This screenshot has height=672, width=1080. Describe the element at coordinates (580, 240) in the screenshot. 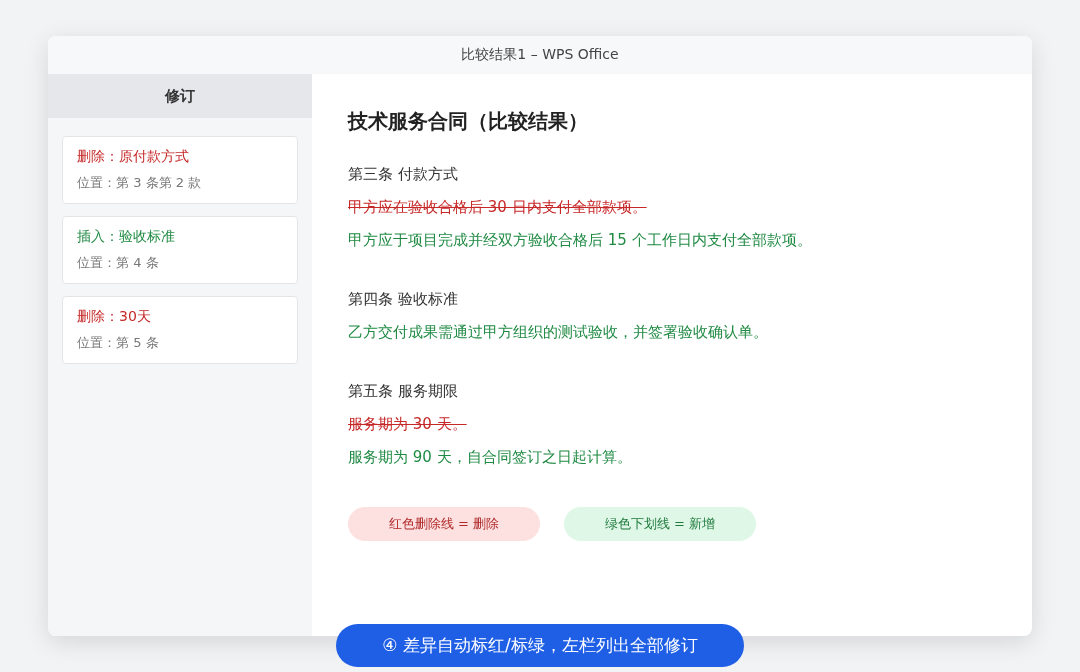

I see `inserted-text: 甲方应于项目完成并经双方验收合格后 15 个工作日内支付全部款项。` at that location.